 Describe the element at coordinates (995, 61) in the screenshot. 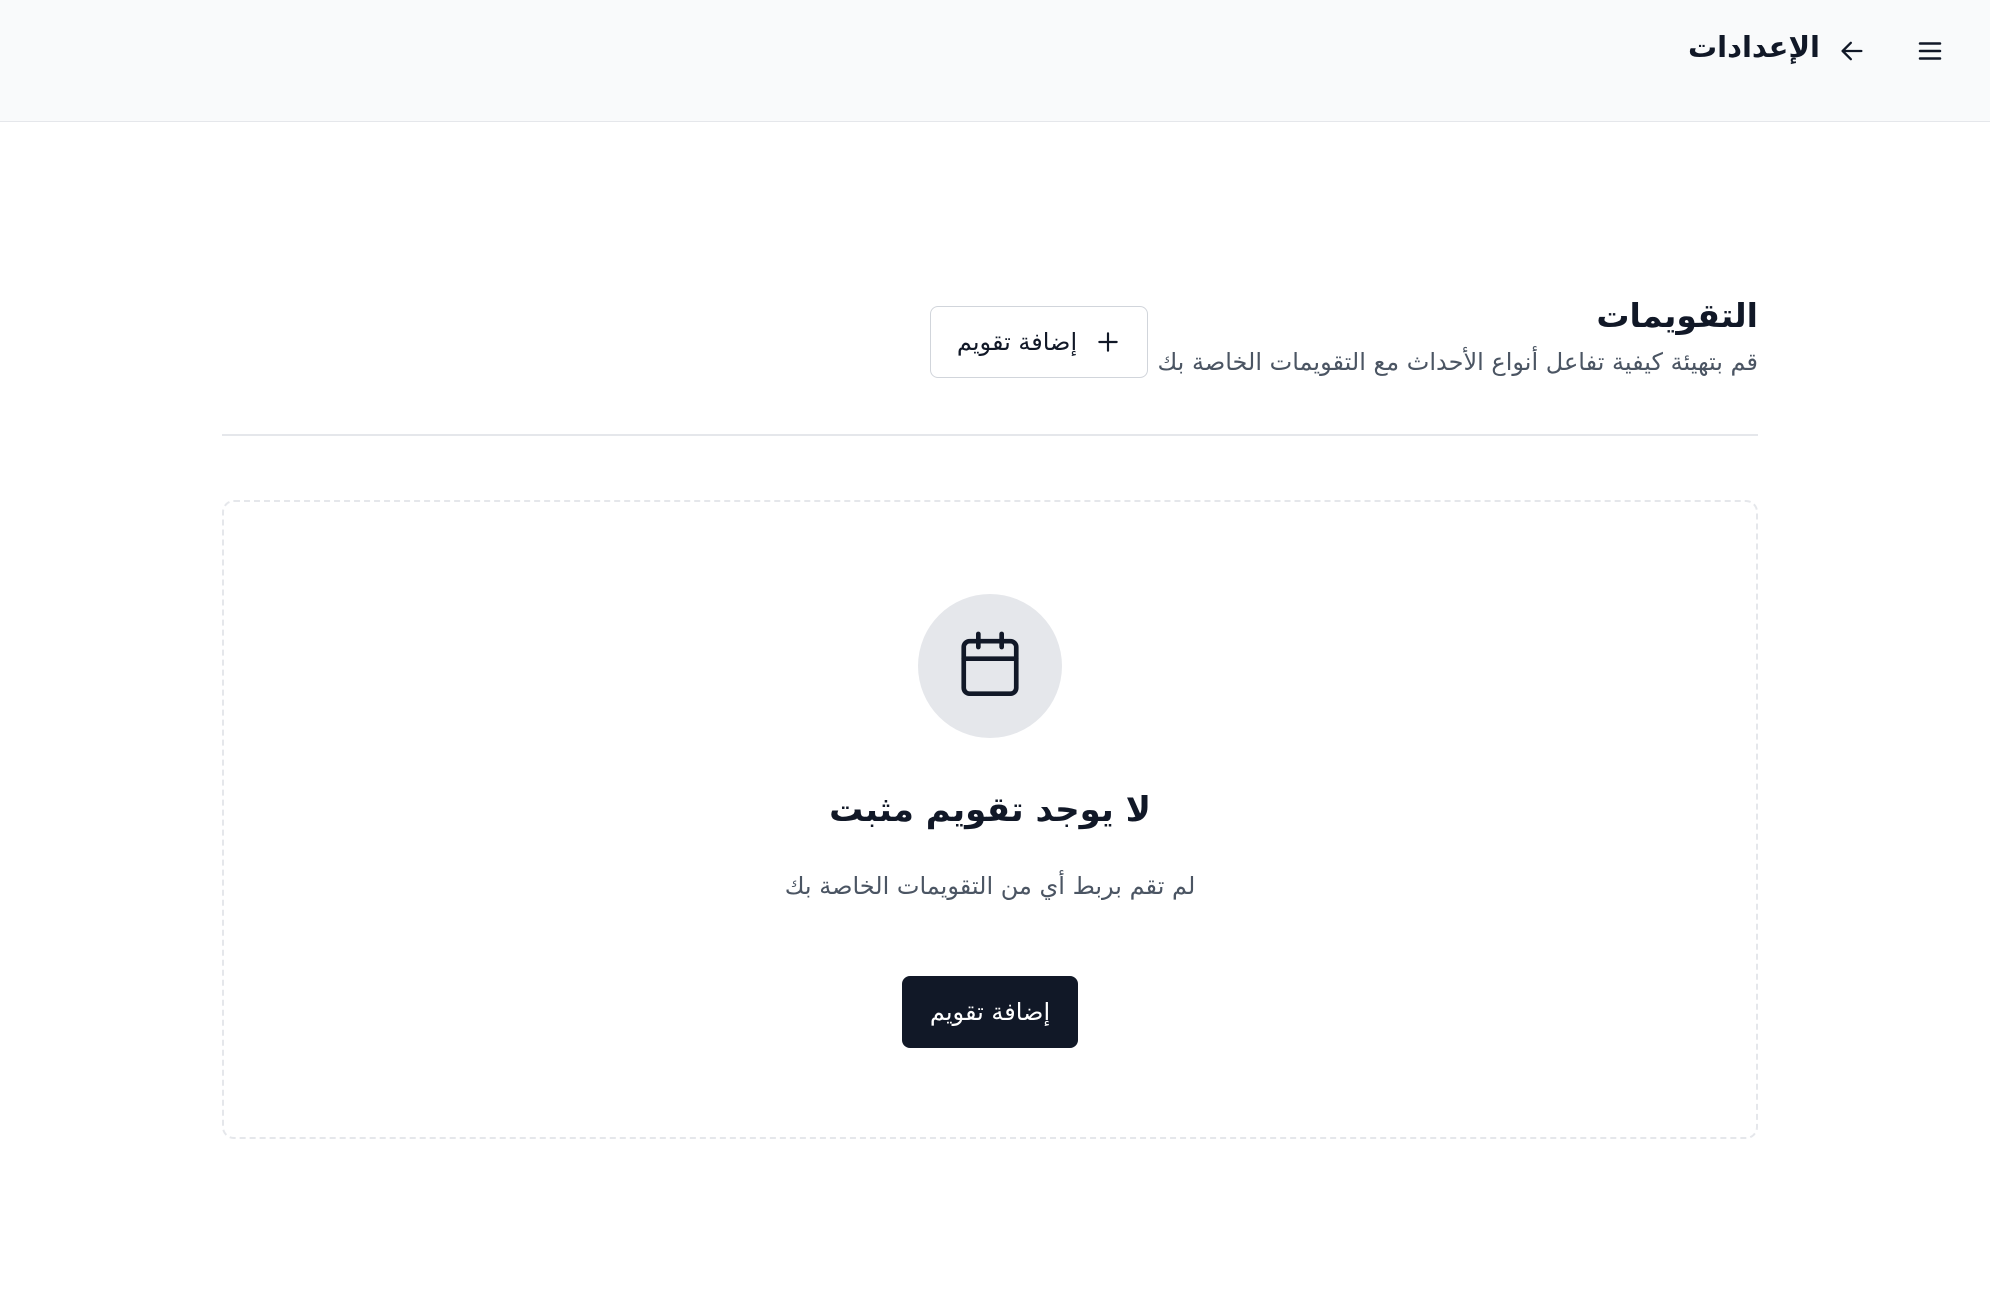

I see `top-bar: الإعدادات` at that location.